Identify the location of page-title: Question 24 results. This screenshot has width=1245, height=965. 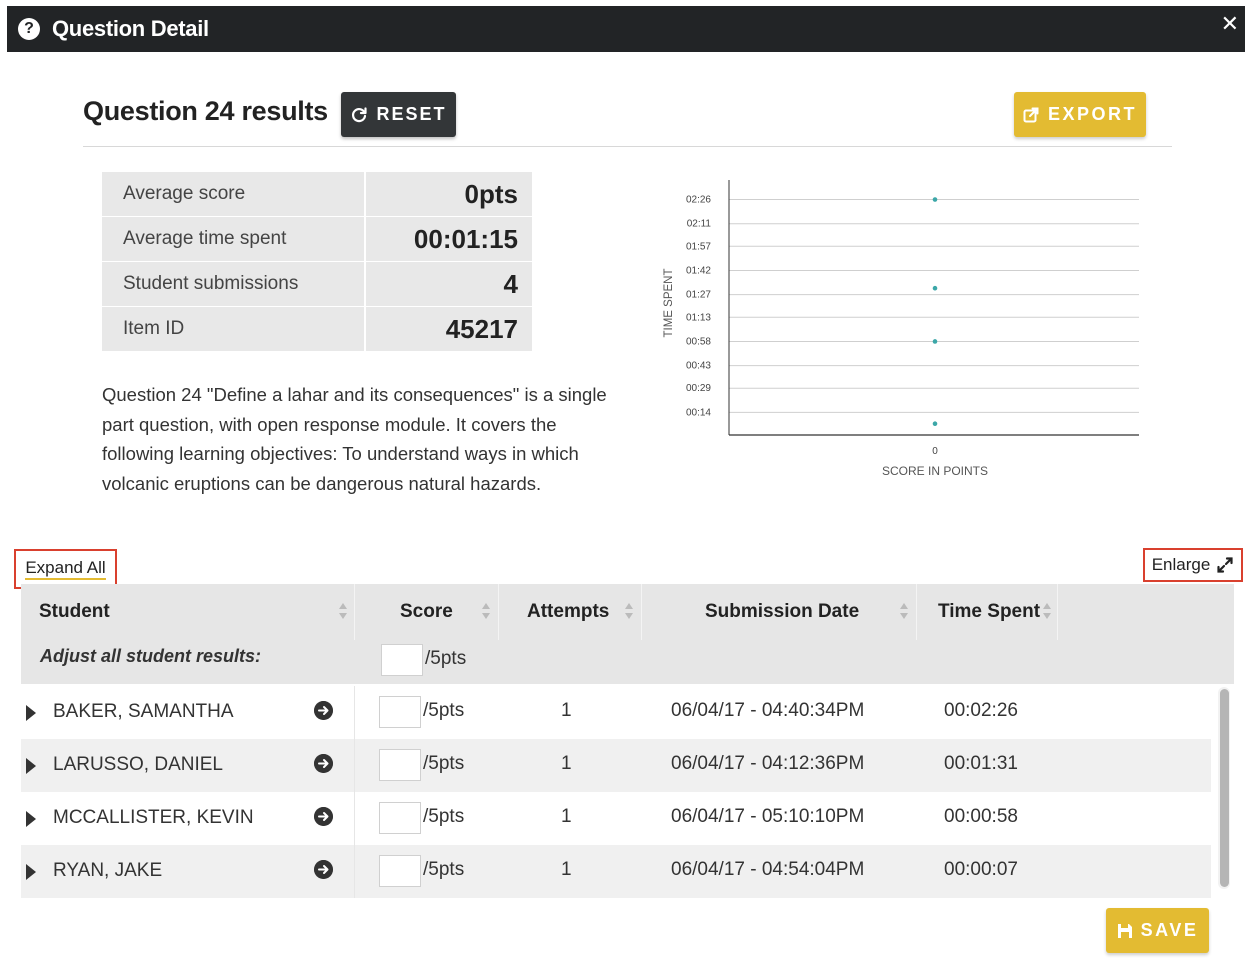
(205, 111).